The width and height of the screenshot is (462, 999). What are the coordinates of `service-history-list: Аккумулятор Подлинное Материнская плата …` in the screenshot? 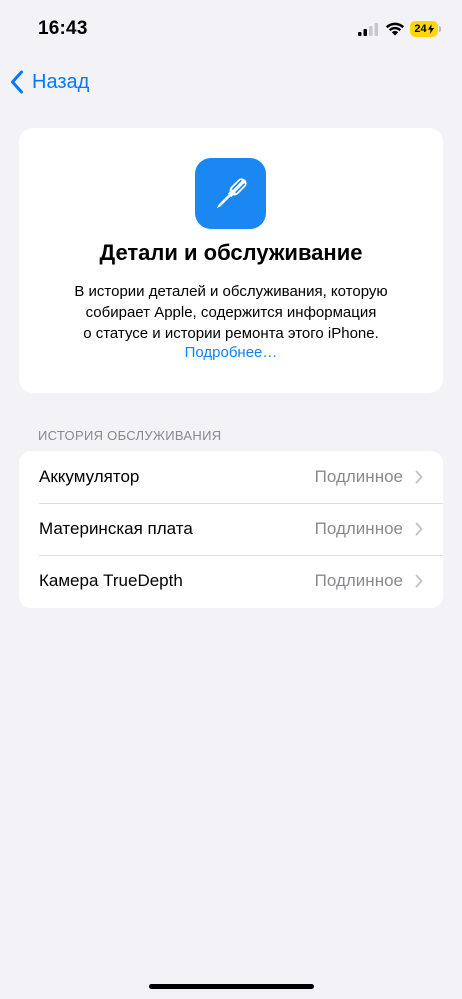 It's located at (231, 529).